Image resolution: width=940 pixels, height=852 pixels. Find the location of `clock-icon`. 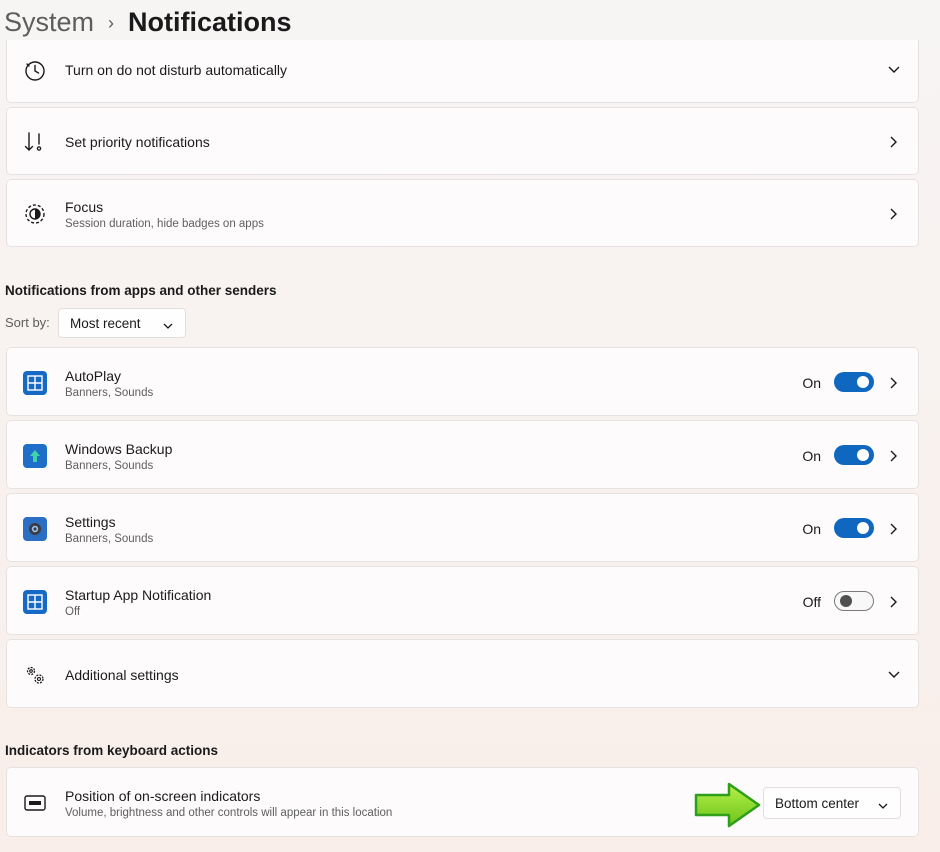

clock-icon is located at coordinates (35, 71).